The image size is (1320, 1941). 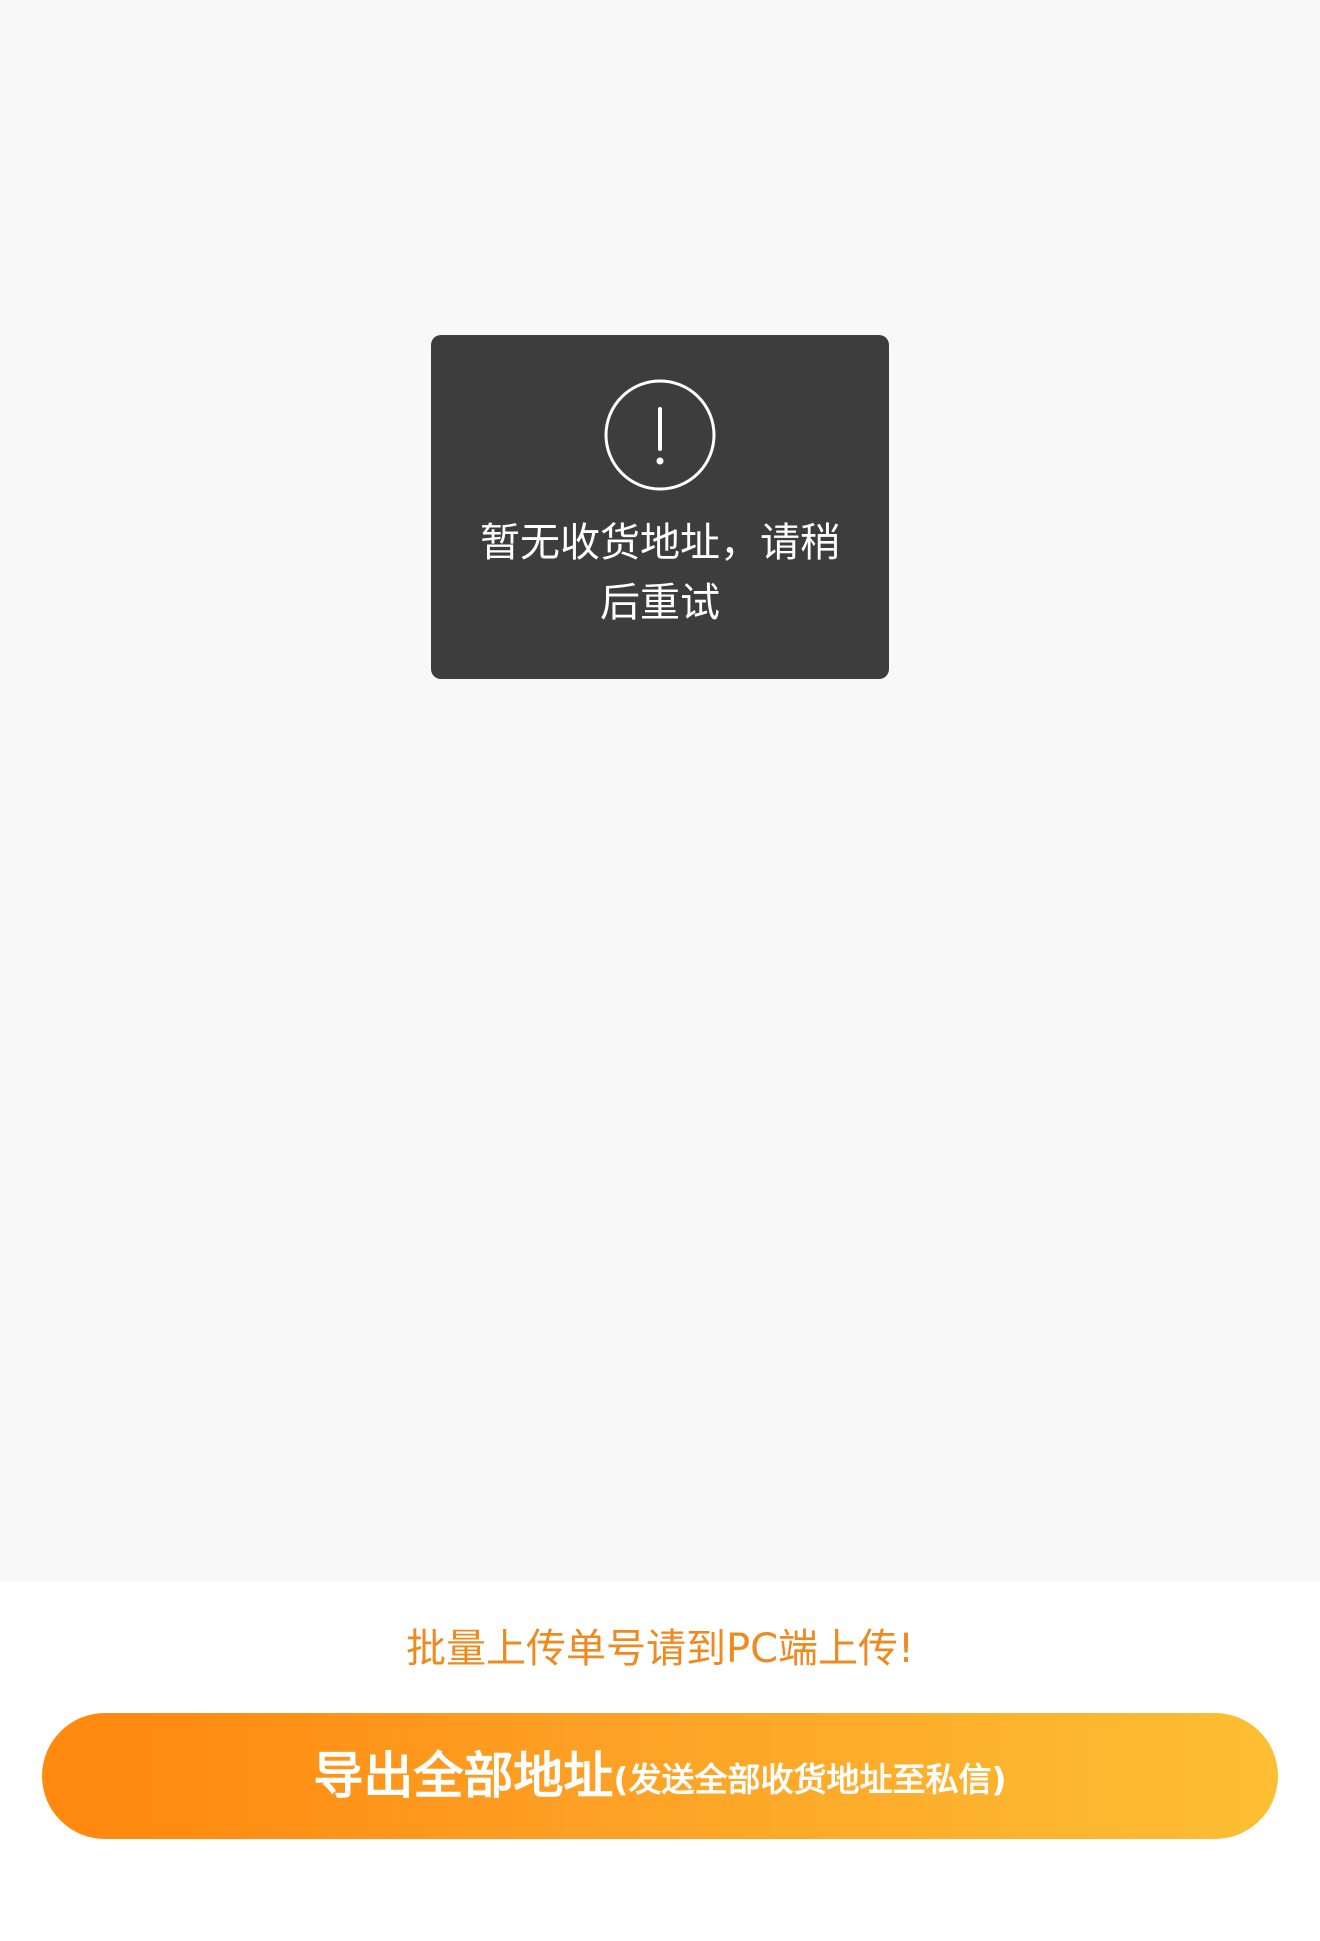 What do you see at coordinates (810, 1779) in the screenshot?
I see `export-button-note: (发送全部收货地址至私信)` at bounding box center [810, 1779].